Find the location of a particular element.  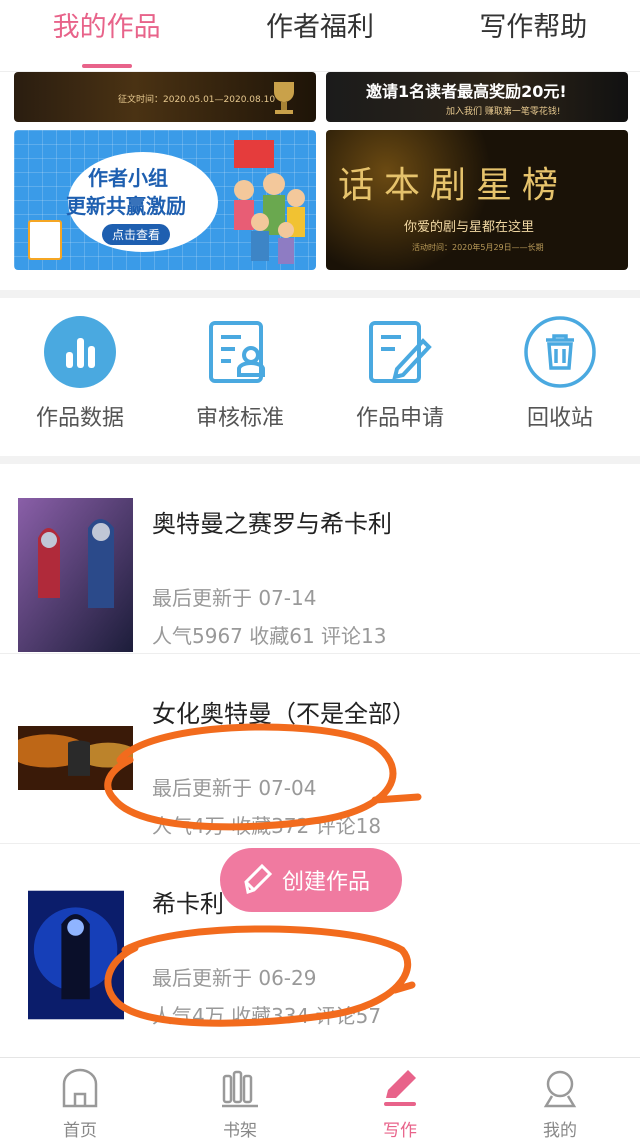

tool-label: 审核标准 is located at coordinates (239, 418).